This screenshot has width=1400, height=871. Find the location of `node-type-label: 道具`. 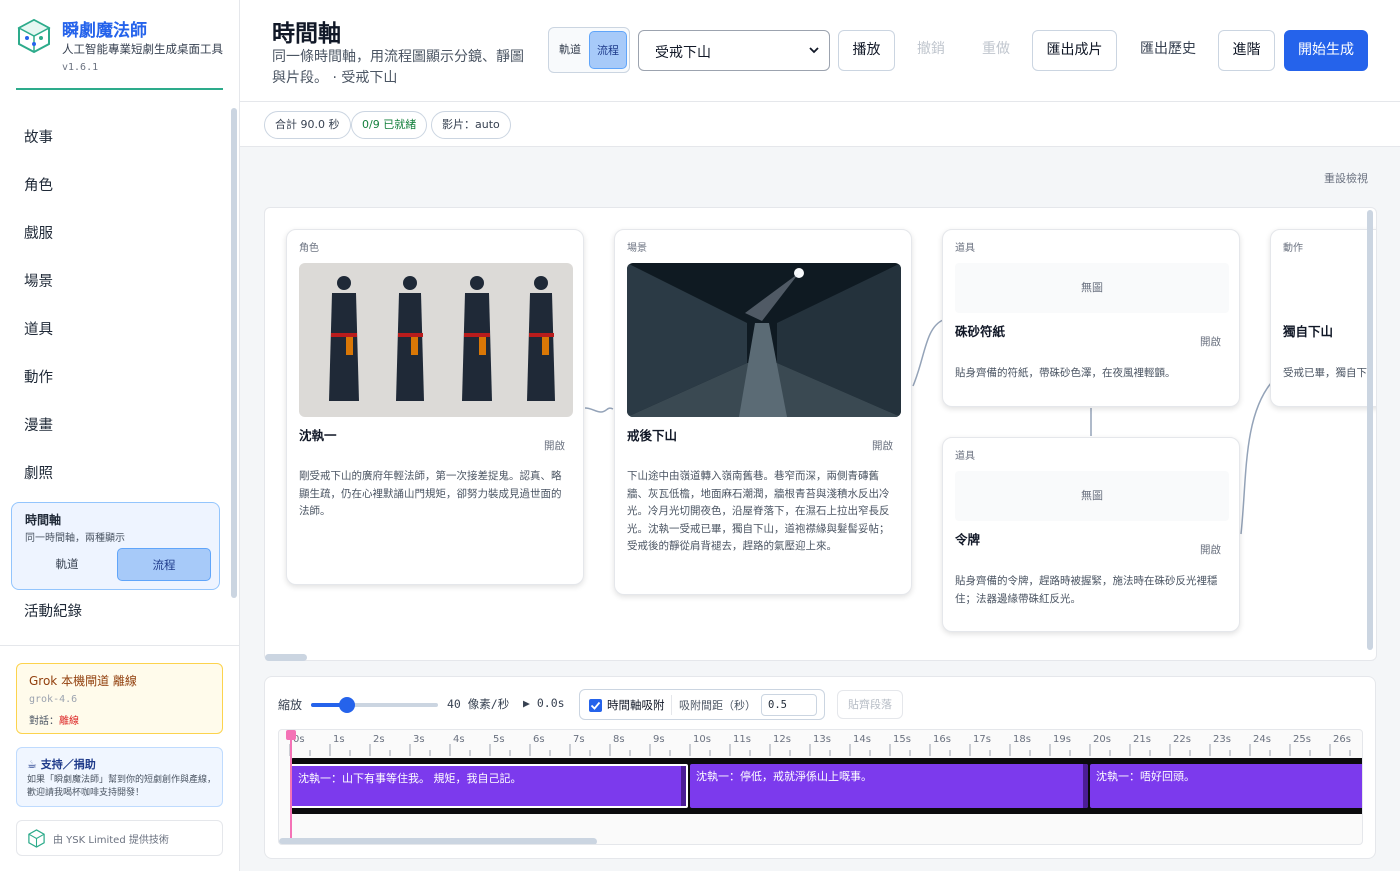

node-type-label: 道具 is located at coordinates (965, 456).